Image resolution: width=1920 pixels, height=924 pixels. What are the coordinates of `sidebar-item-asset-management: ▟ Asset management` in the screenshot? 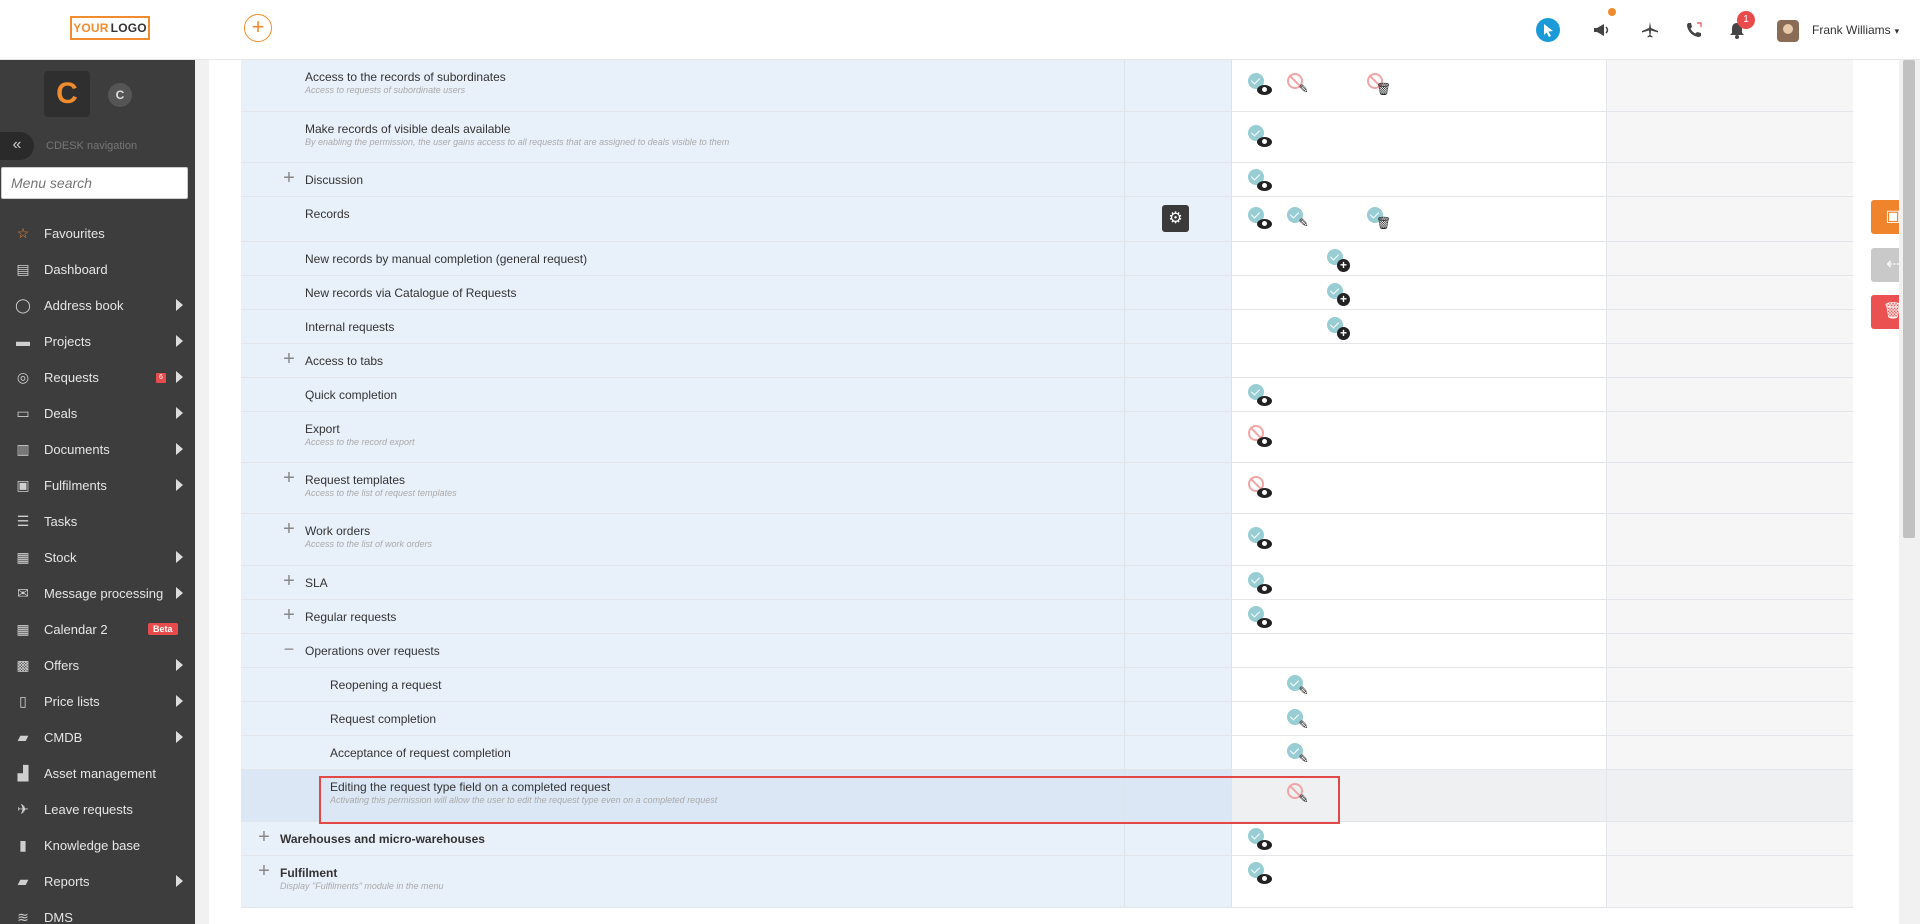 It's located at (97, 773).